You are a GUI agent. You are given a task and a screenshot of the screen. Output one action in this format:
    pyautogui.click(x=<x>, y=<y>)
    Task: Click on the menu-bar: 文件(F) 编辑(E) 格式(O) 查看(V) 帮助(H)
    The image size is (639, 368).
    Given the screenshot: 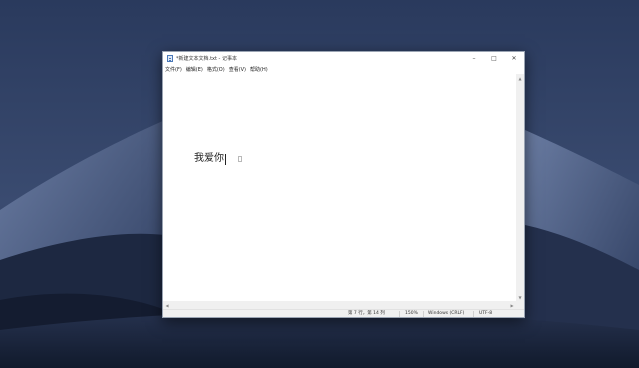 What is the action you would take?
    pyautogui.click(x=343, y=69)
    